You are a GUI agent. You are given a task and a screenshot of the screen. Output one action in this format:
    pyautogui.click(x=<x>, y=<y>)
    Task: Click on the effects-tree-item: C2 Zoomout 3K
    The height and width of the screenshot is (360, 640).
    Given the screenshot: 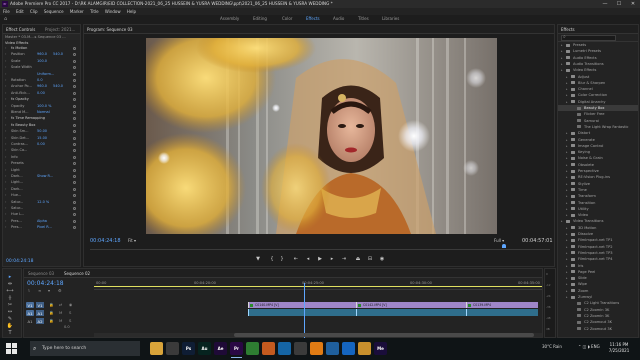 What is the action you would take?
    pyautogui.click(x=598, y=322)
    